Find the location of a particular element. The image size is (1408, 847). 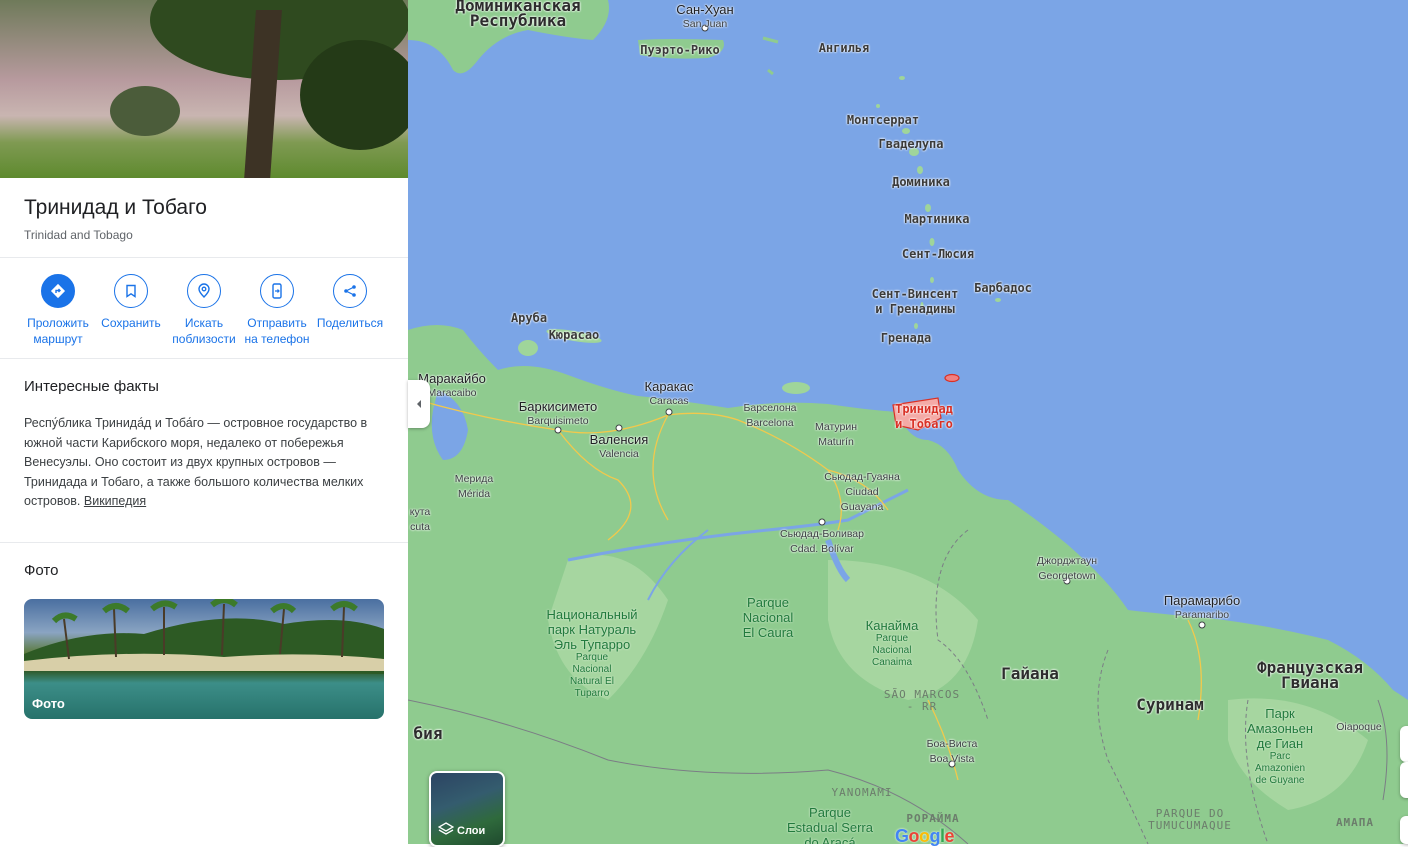

island-label-martinique: Мартиника is located at coordinates (936, 219).